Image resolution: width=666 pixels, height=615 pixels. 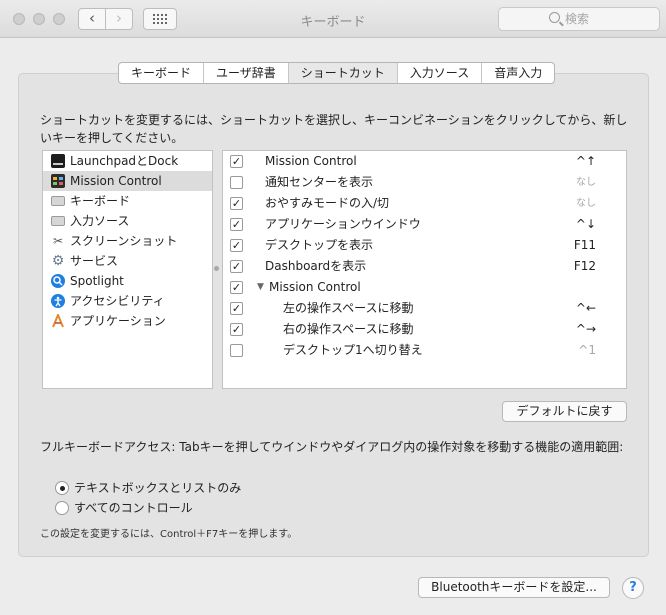 I want to click on category-label: アプリケーション, so click(x=118, y=321).